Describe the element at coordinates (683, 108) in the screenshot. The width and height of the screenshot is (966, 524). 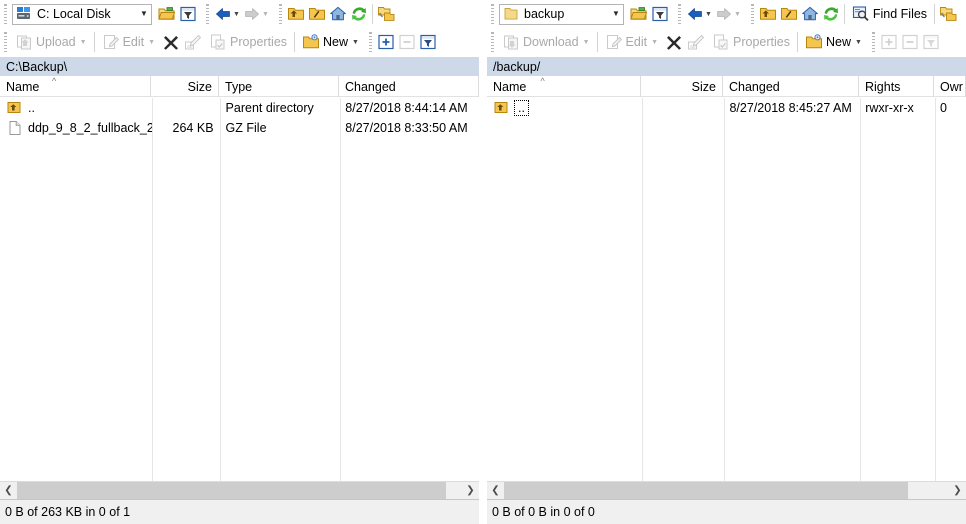
I see `file-size-cell` at that location.